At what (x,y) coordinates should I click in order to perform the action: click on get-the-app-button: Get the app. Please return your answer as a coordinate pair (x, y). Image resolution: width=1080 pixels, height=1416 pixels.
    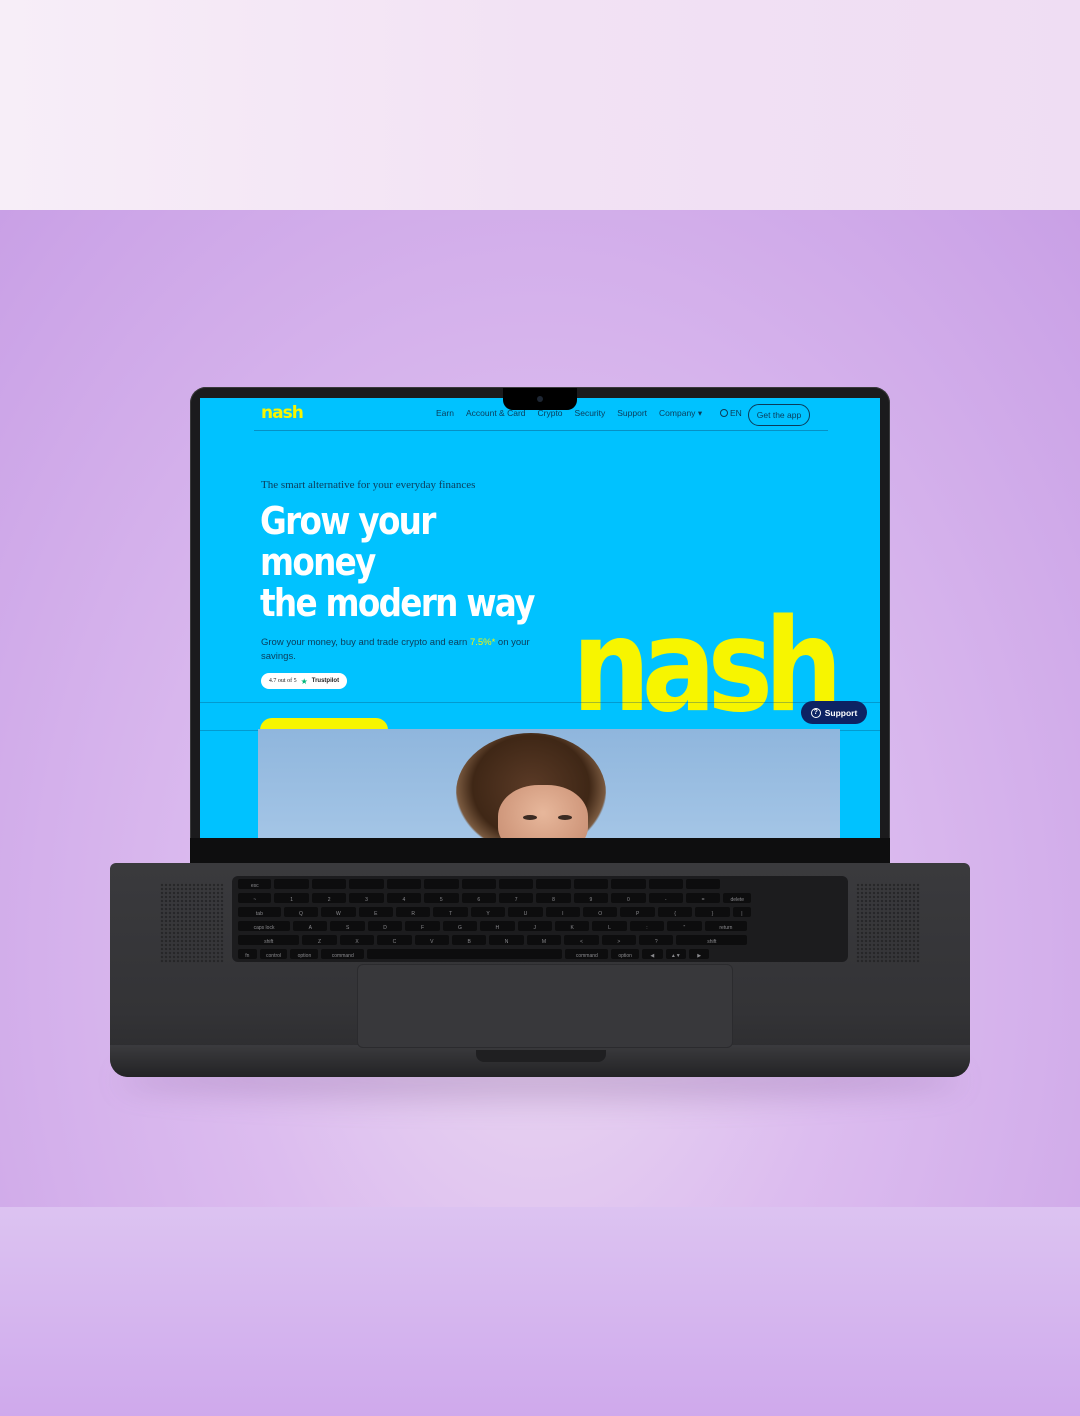
    Looking at the image, I should click on (779, 415).